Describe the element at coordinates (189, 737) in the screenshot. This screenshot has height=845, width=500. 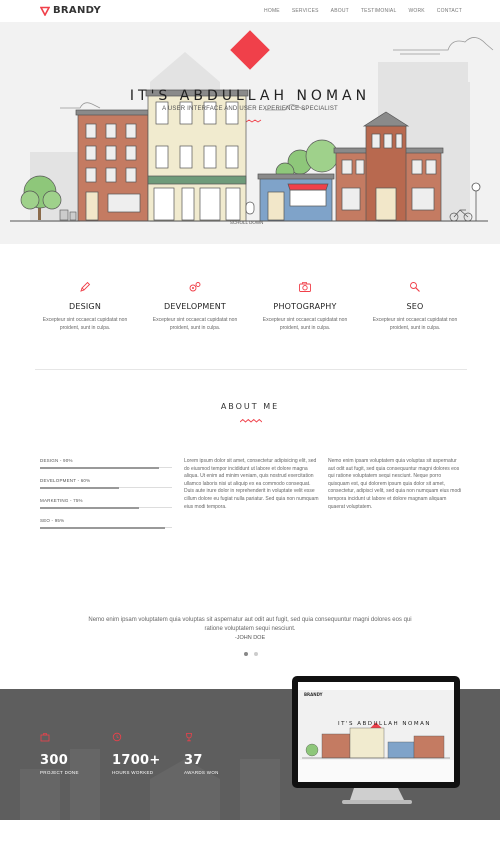
I see `trophy-icon` at that location.